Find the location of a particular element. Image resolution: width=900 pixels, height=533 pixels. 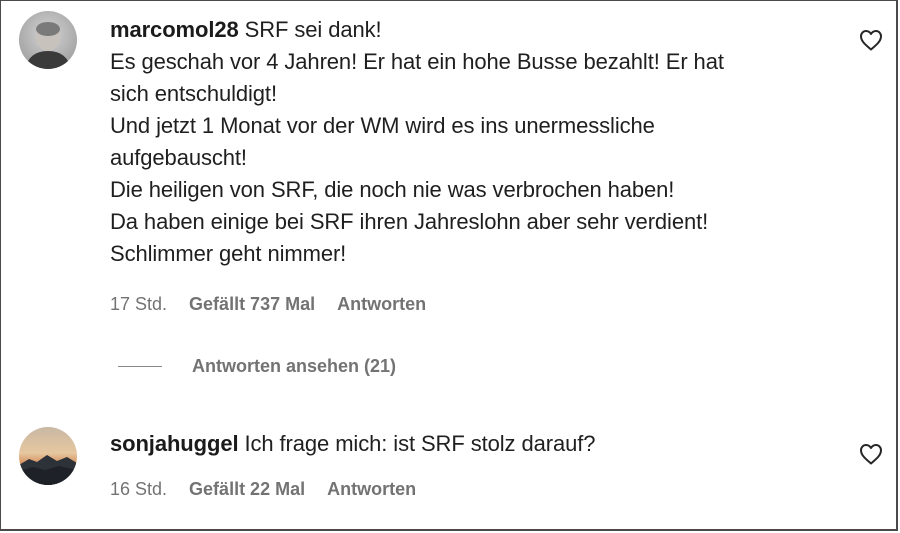

timestamp: 16 Std. is located at coordinates (138, 489).